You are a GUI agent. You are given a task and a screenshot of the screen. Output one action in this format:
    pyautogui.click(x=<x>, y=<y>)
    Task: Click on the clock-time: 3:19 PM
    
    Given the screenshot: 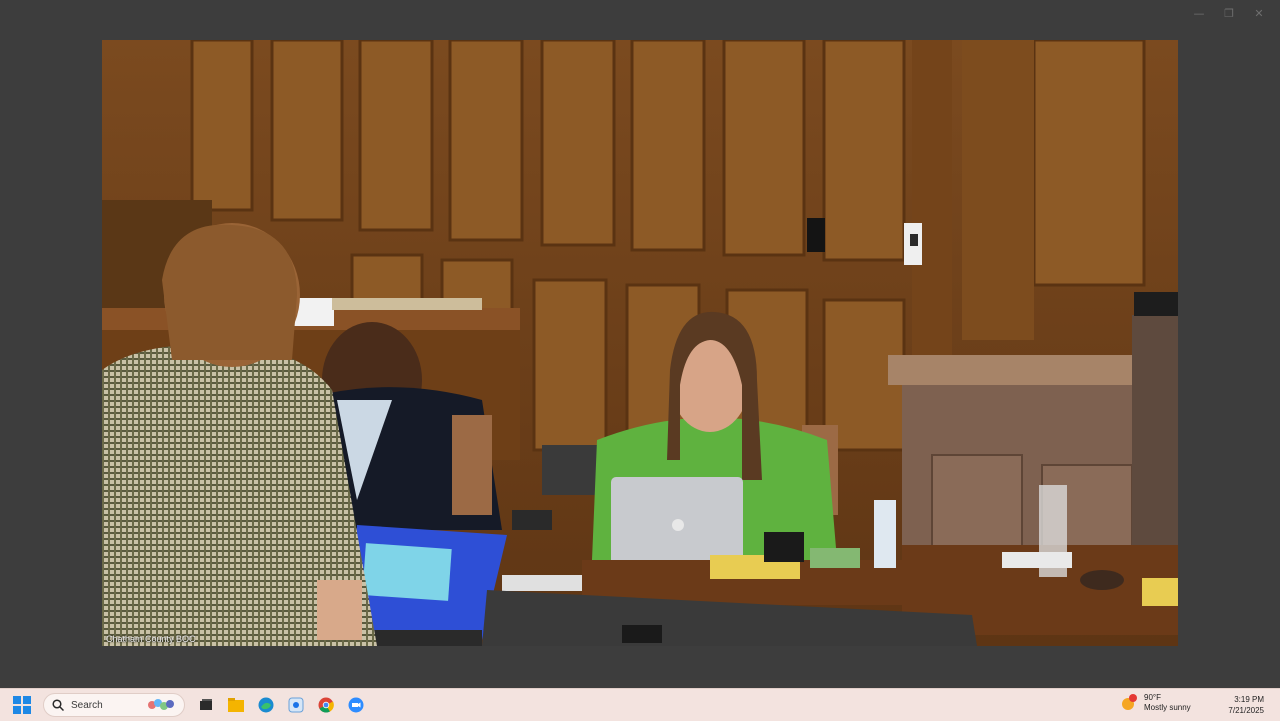 What is the action you would take?
    pyautogui.click(x=1249, y=699)
    